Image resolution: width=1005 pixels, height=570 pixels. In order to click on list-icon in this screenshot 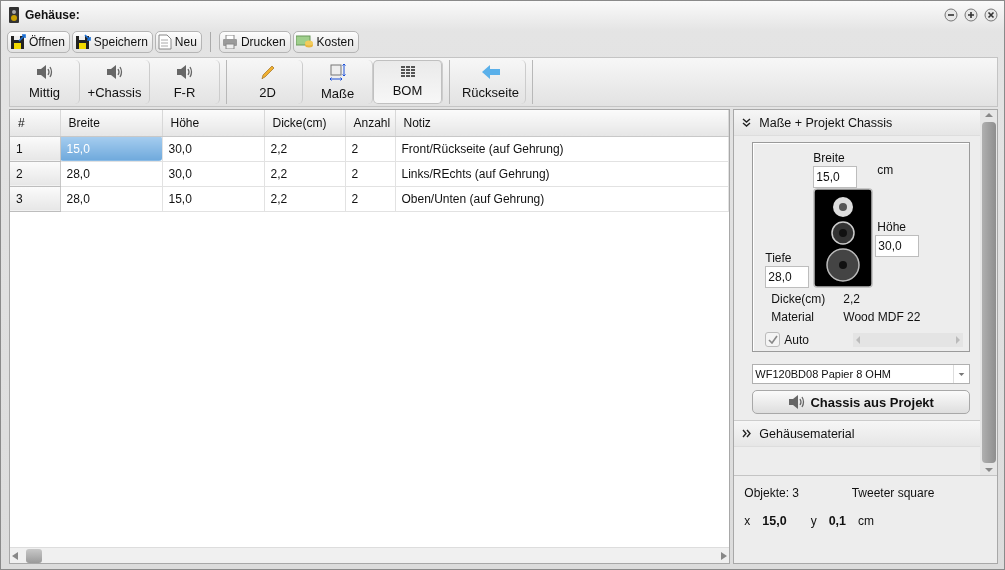, I will do `click(407, 72)`.